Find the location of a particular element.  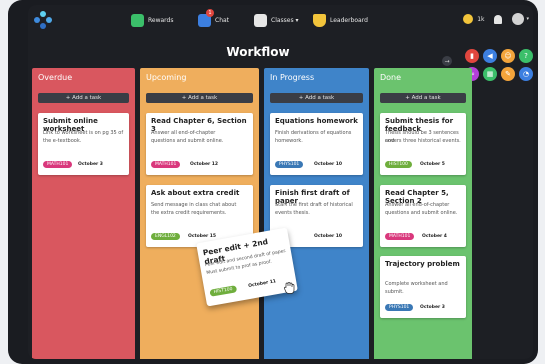

card-desc-line: events thesis. is located at coordinates (292, 213).